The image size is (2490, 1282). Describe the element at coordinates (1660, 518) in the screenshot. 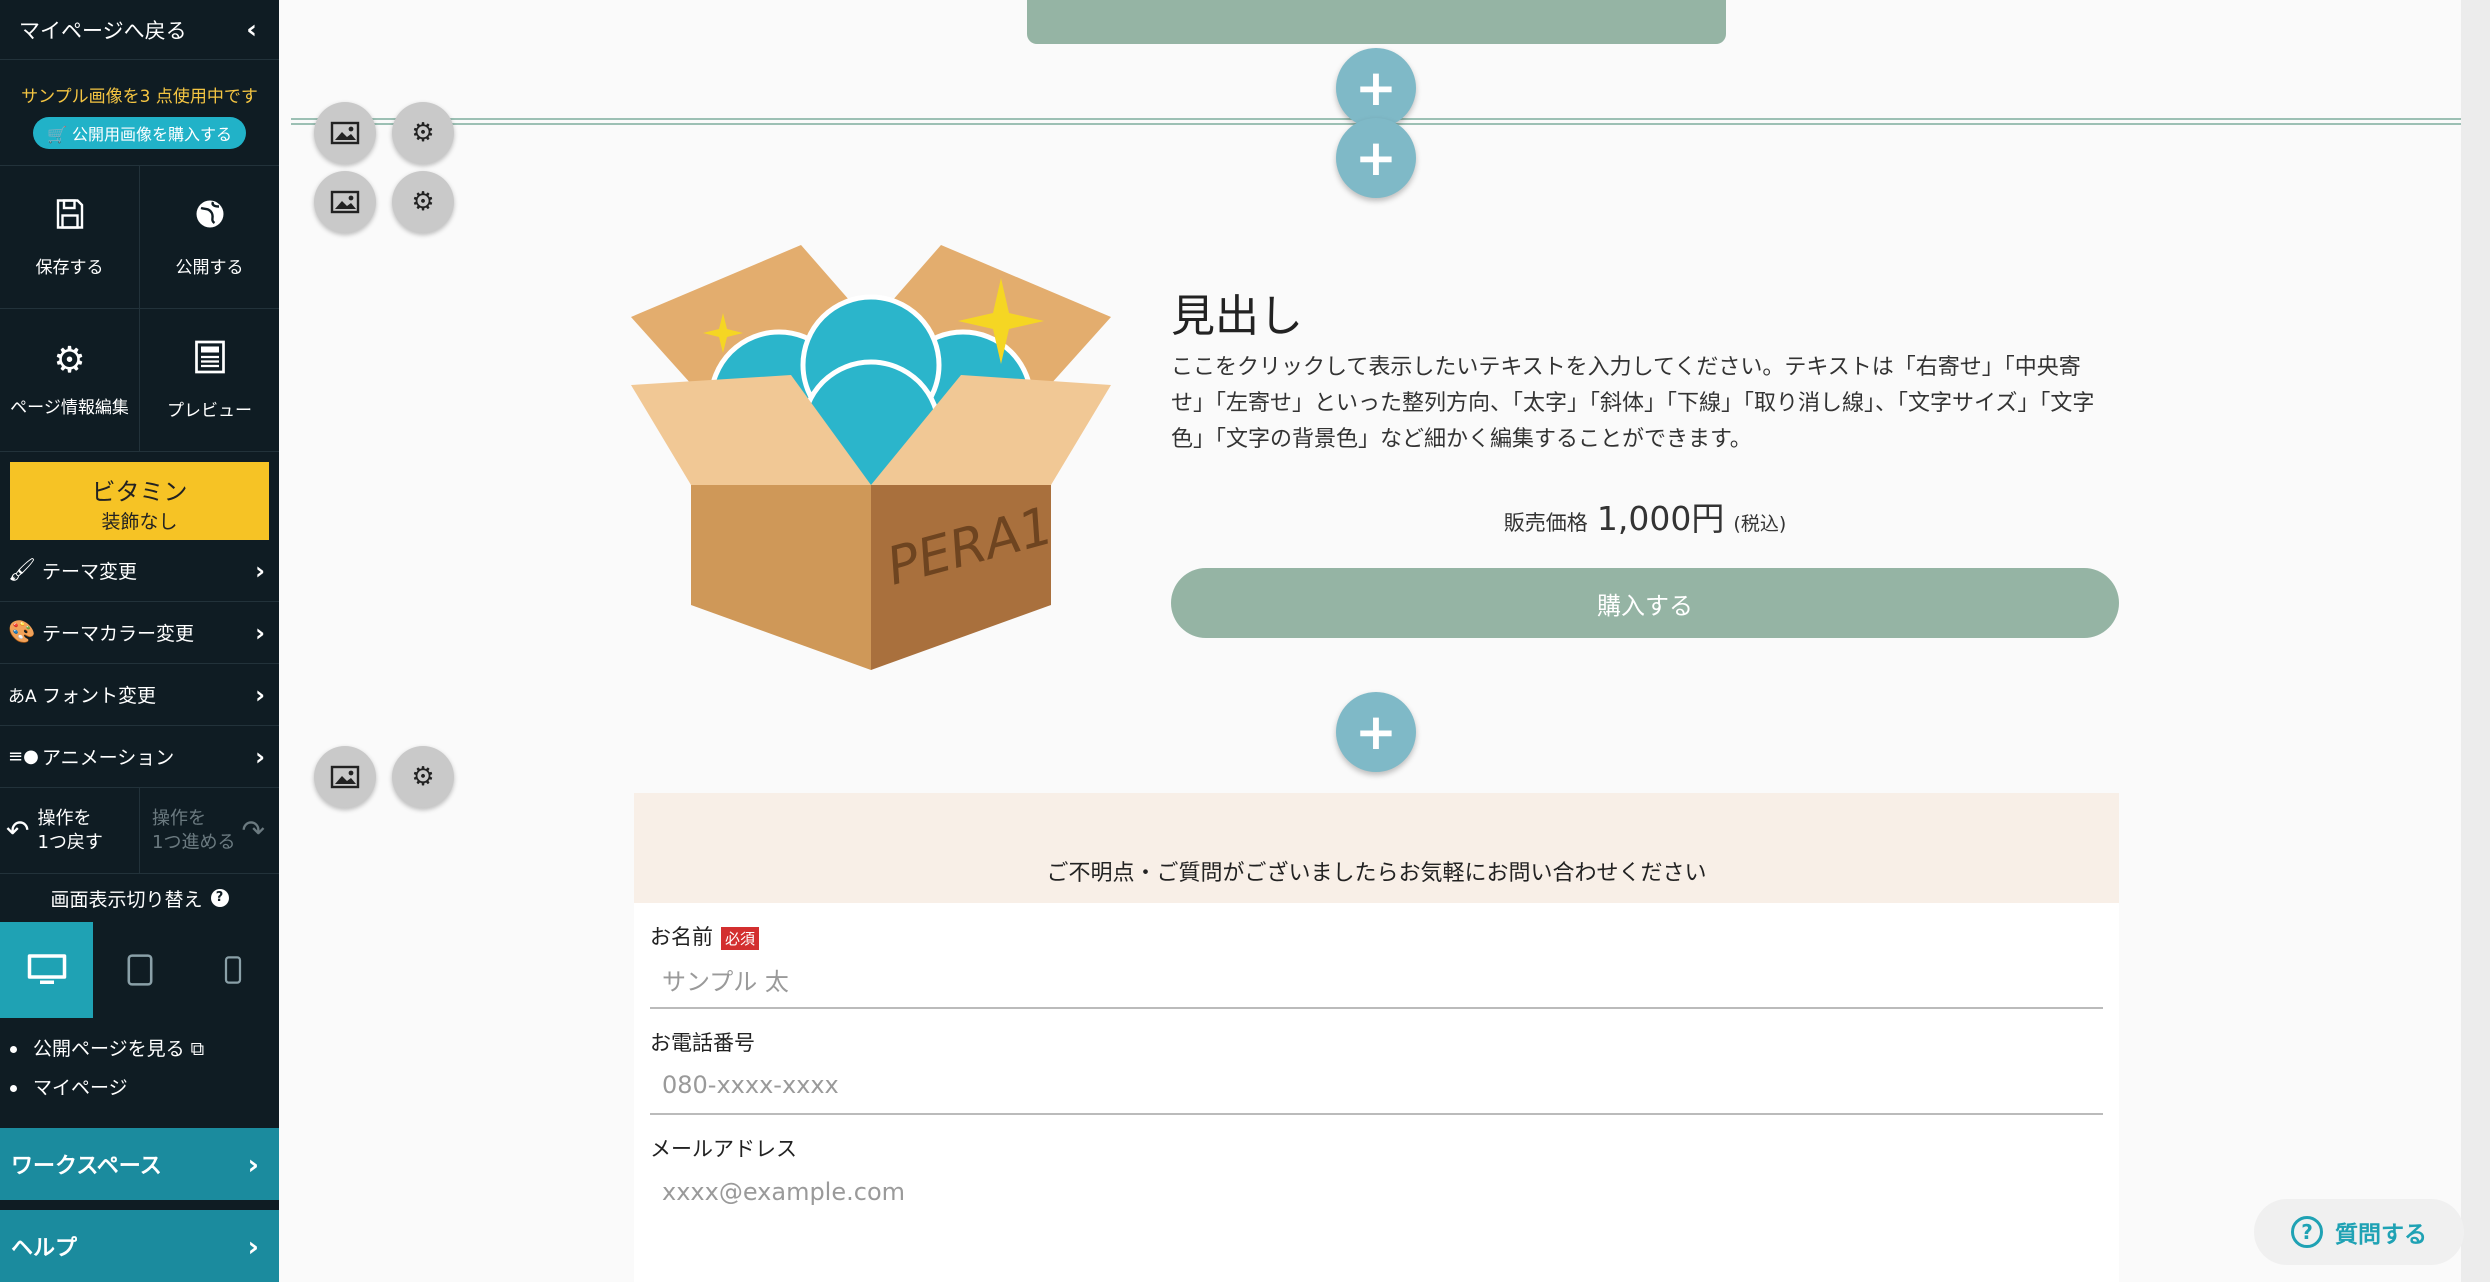

I see `price-value: 1,000円` at that location.